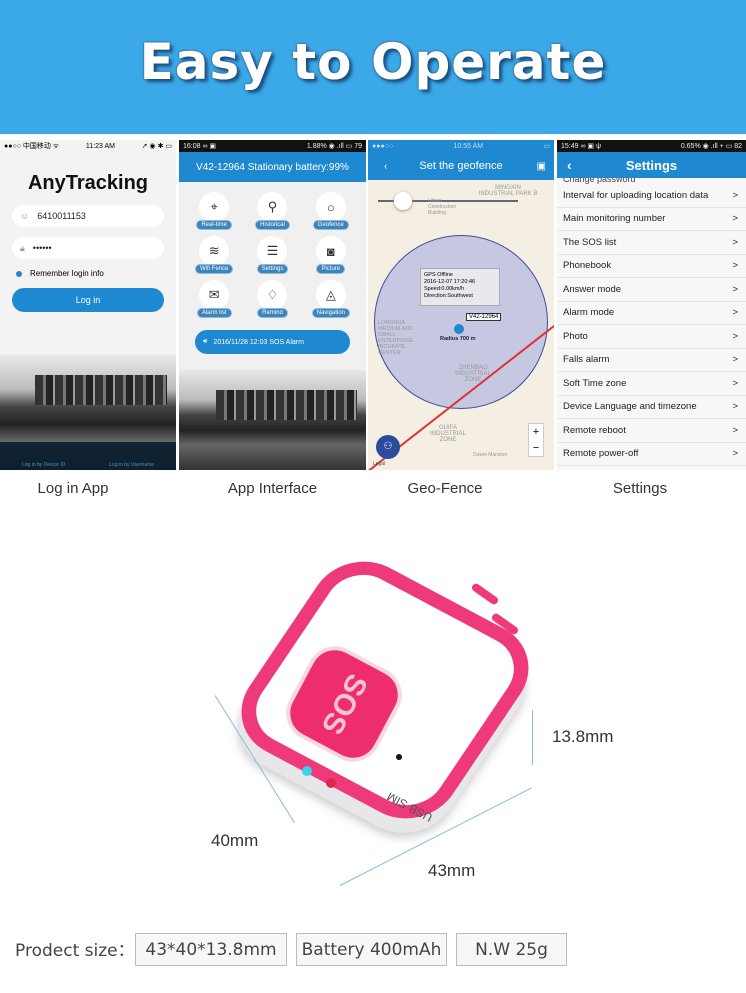 The image size is (746, 993). I want to click on function-real-time: ⌖ Real-time, so click(214, 211).